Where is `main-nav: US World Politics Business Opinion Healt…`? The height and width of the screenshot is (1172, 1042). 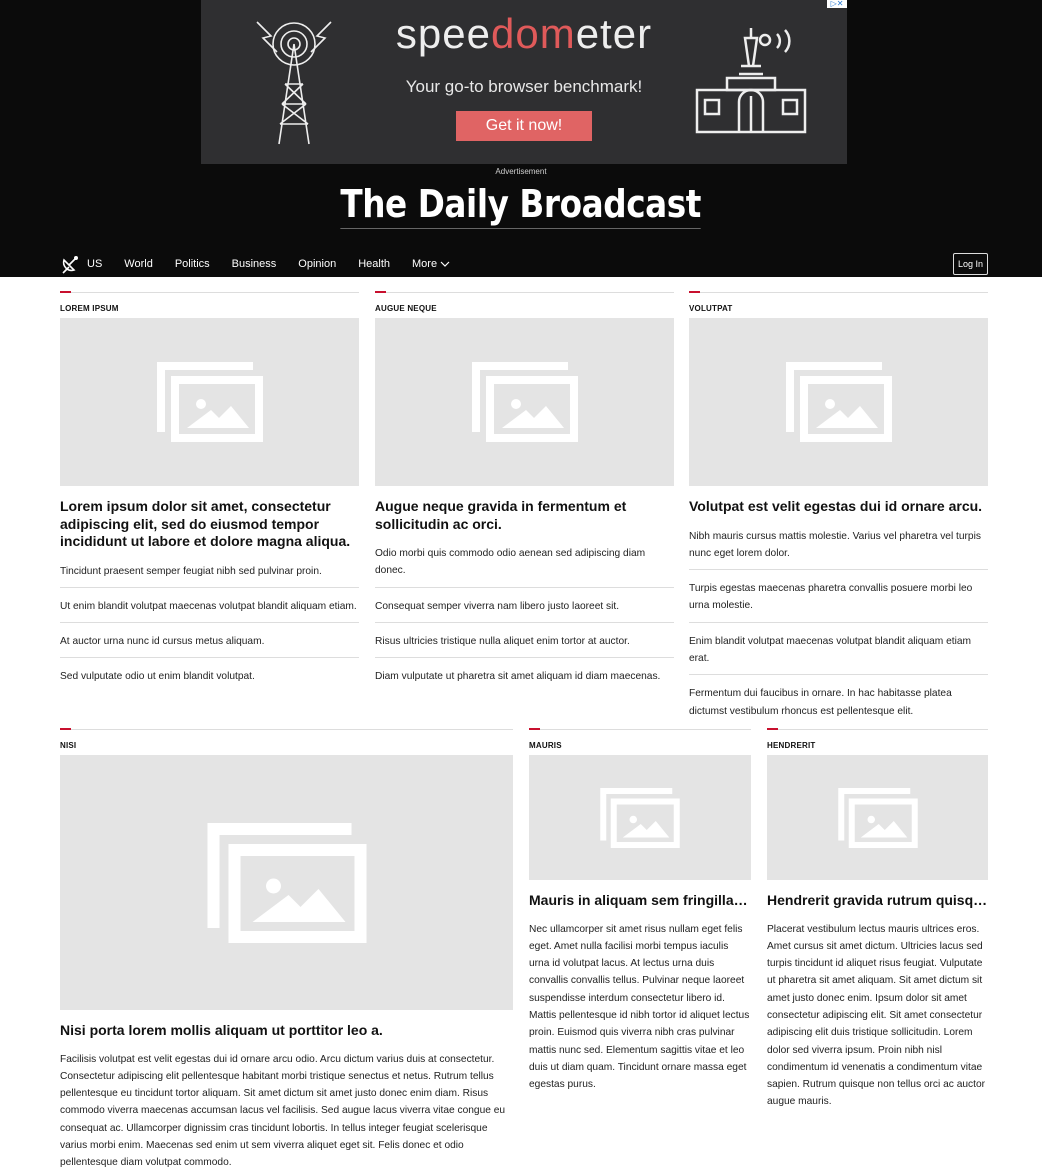 main-nav: US World Politics Business Opinion Healt… is located at coordinates (266, 264).